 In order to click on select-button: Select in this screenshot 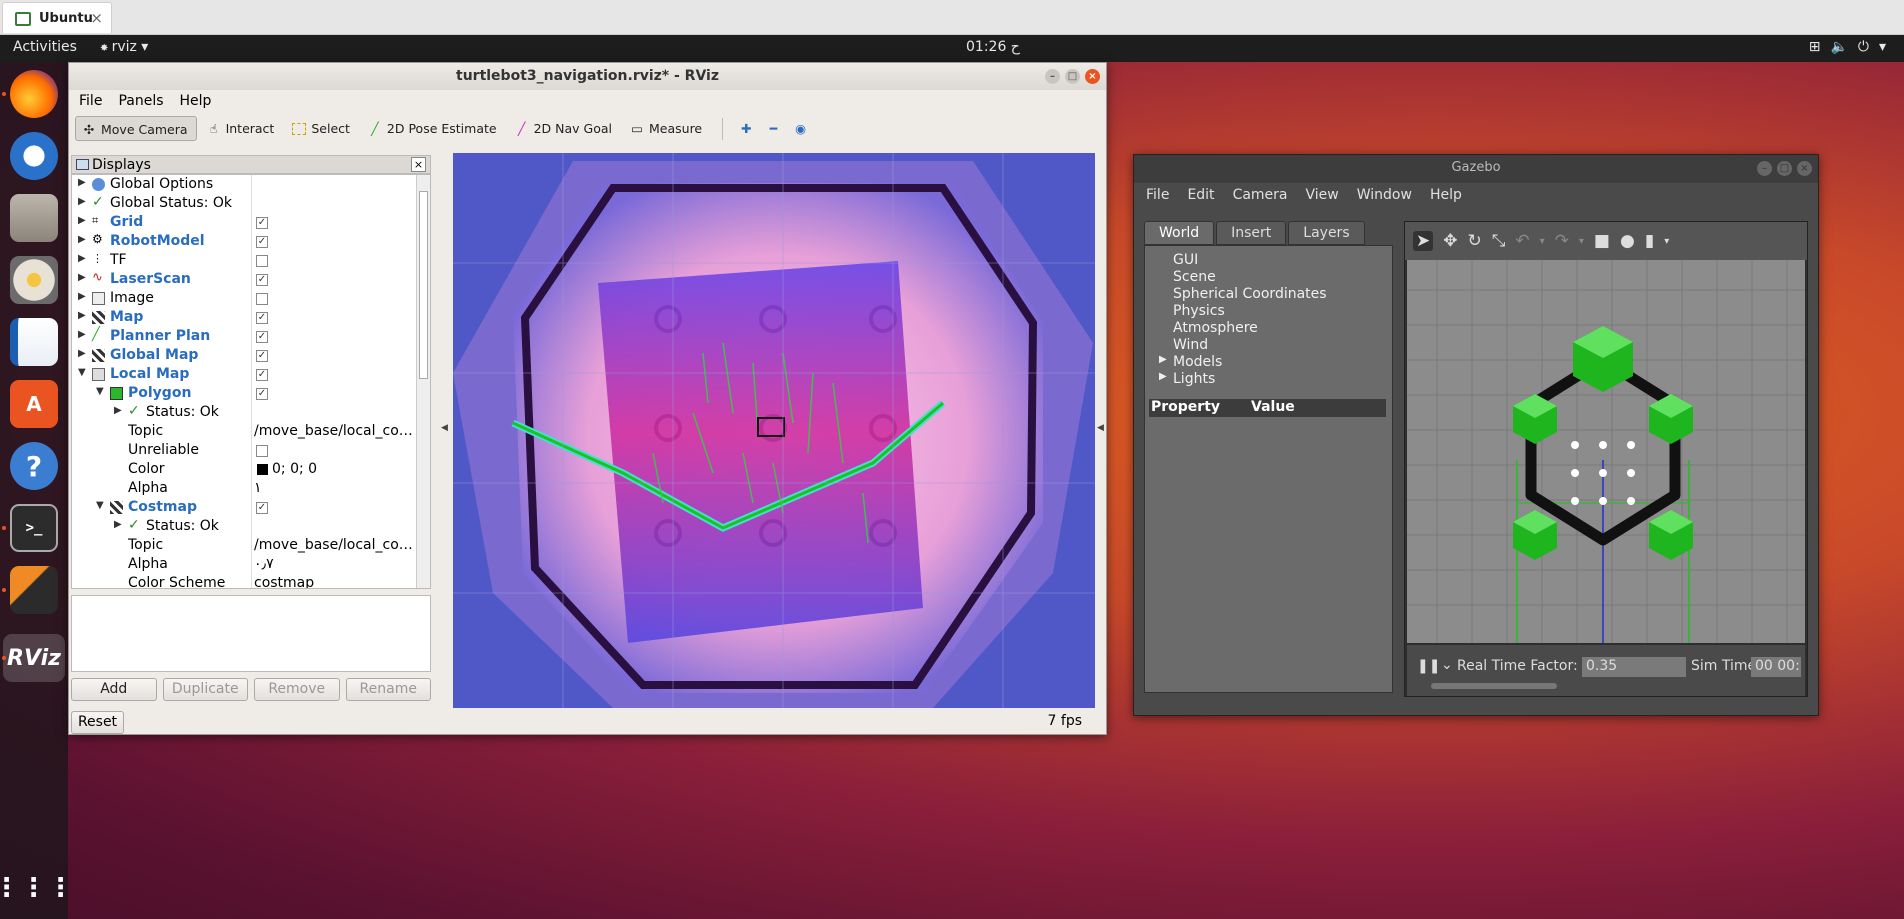, I will do `click(322, 128)`.